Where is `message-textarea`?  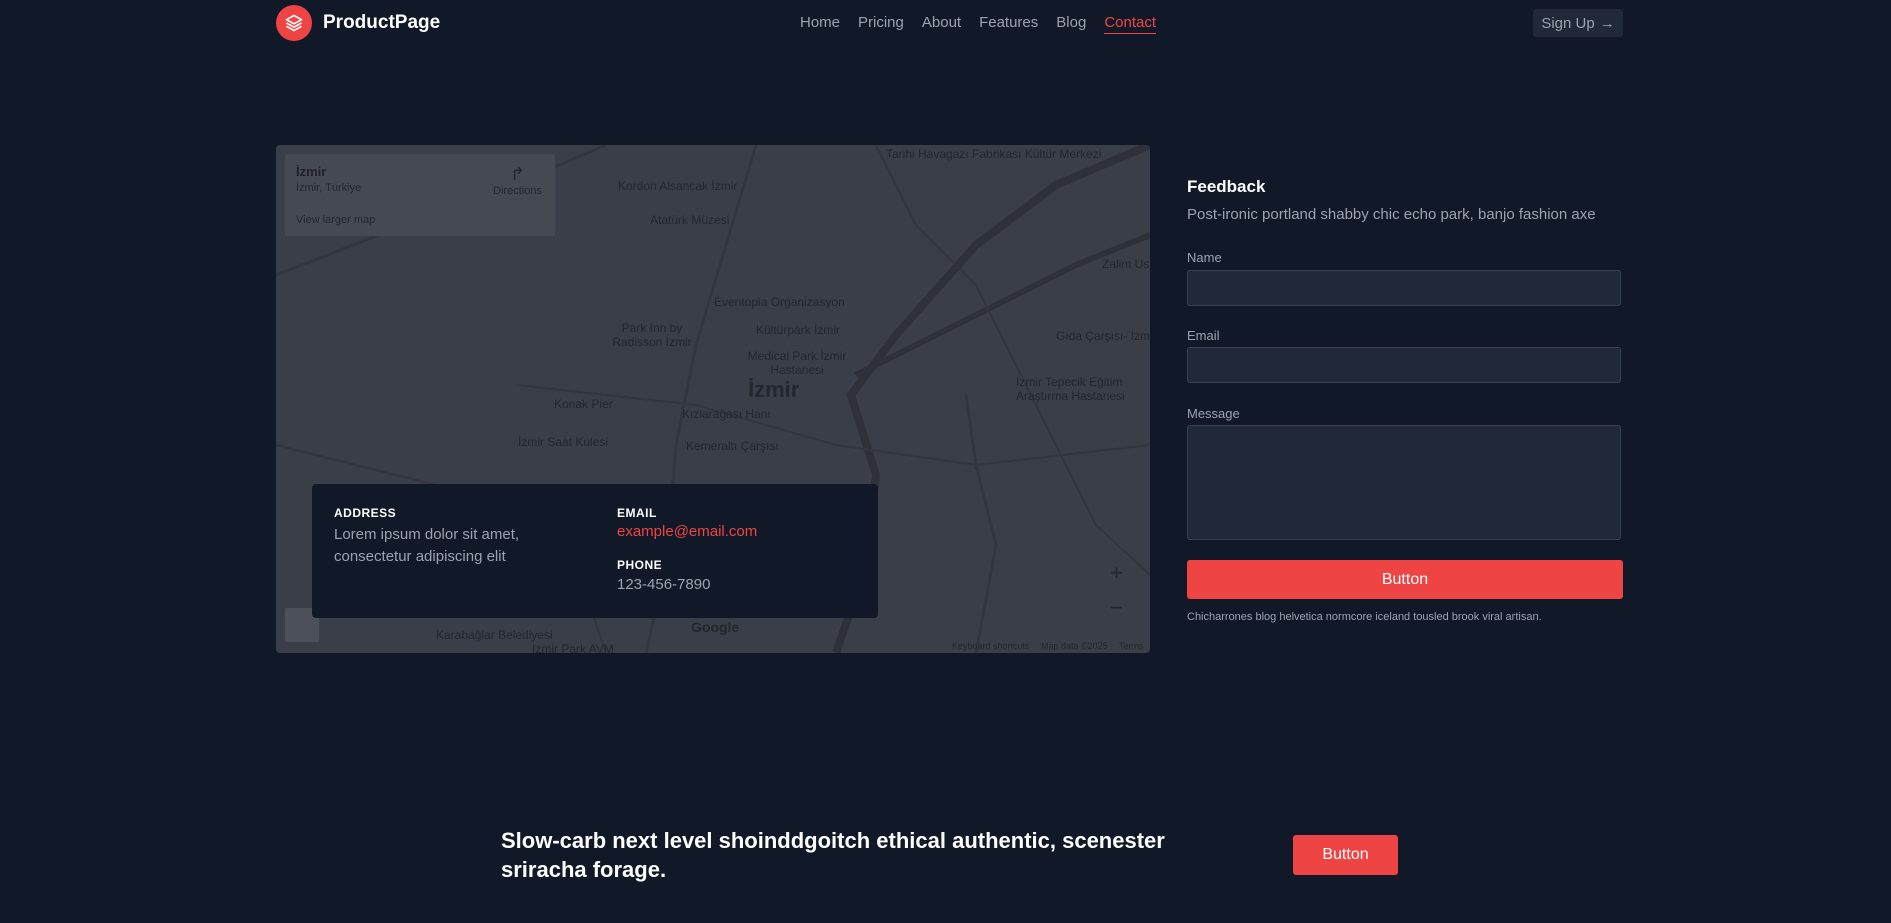 message-textarea is located at coordinates (1404, 482).